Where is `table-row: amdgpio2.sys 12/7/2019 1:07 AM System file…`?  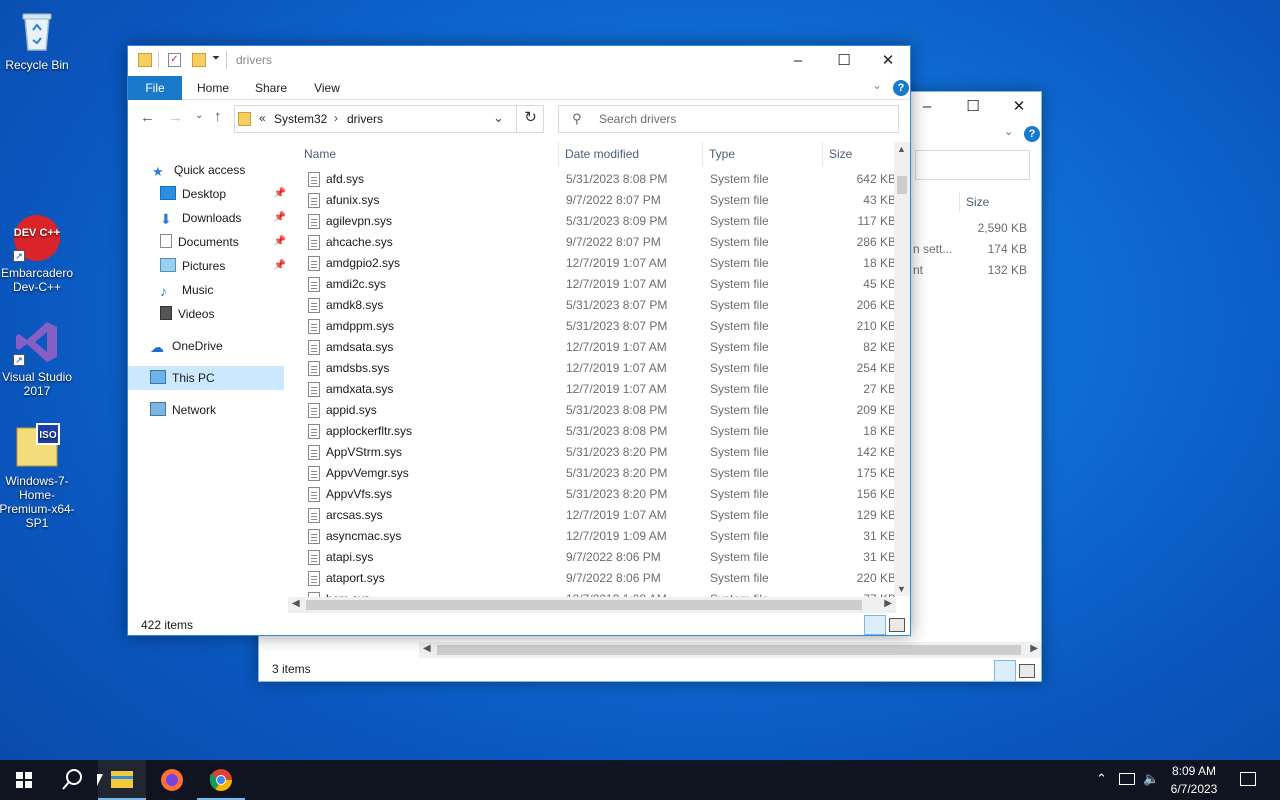
table-row: amdgpio2.sys 12/7/2019 1:07 AM System file… is located at coordinates (593, 263).